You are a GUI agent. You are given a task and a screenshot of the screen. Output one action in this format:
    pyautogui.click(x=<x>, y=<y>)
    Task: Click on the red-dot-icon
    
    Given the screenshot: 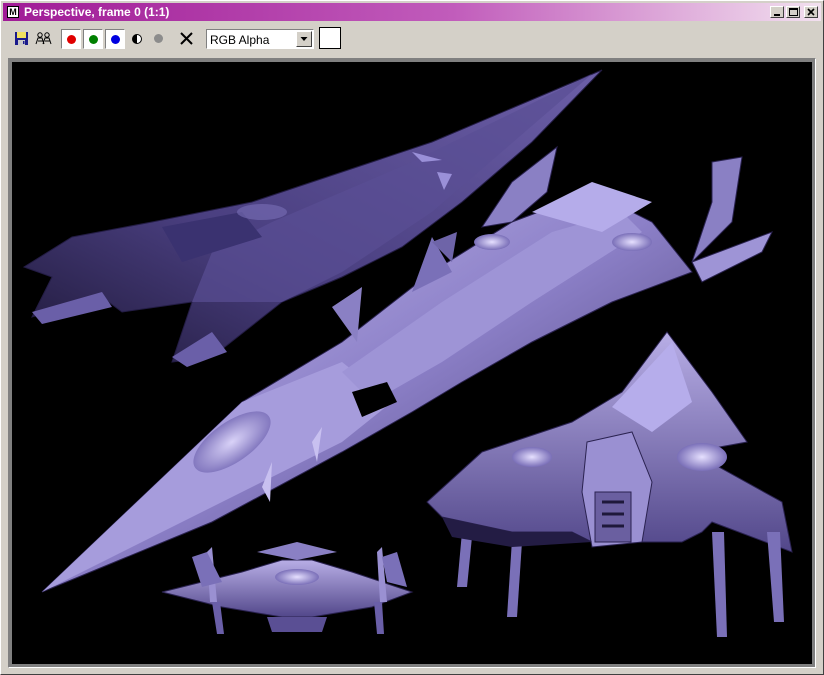 What is the action you would take?
    pyautogui.click(x=71, y=39)
    